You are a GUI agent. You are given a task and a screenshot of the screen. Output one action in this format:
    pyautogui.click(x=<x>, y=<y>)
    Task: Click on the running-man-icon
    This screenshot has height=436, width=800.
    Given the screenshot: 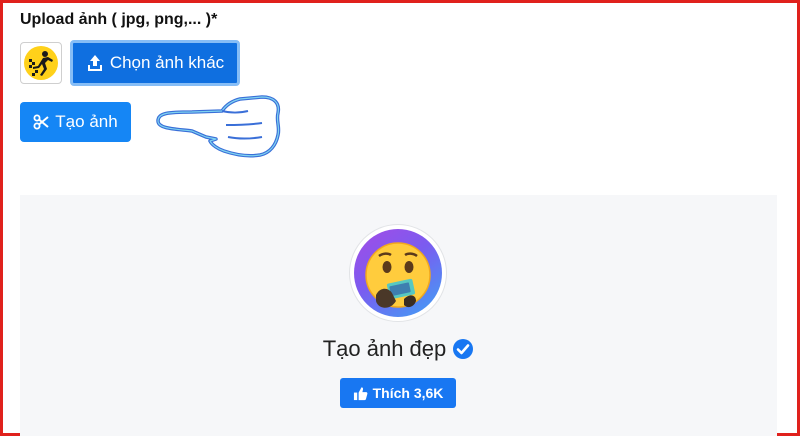 What is the action you would take?
    pyautogui.click(x=41, y=63)
    